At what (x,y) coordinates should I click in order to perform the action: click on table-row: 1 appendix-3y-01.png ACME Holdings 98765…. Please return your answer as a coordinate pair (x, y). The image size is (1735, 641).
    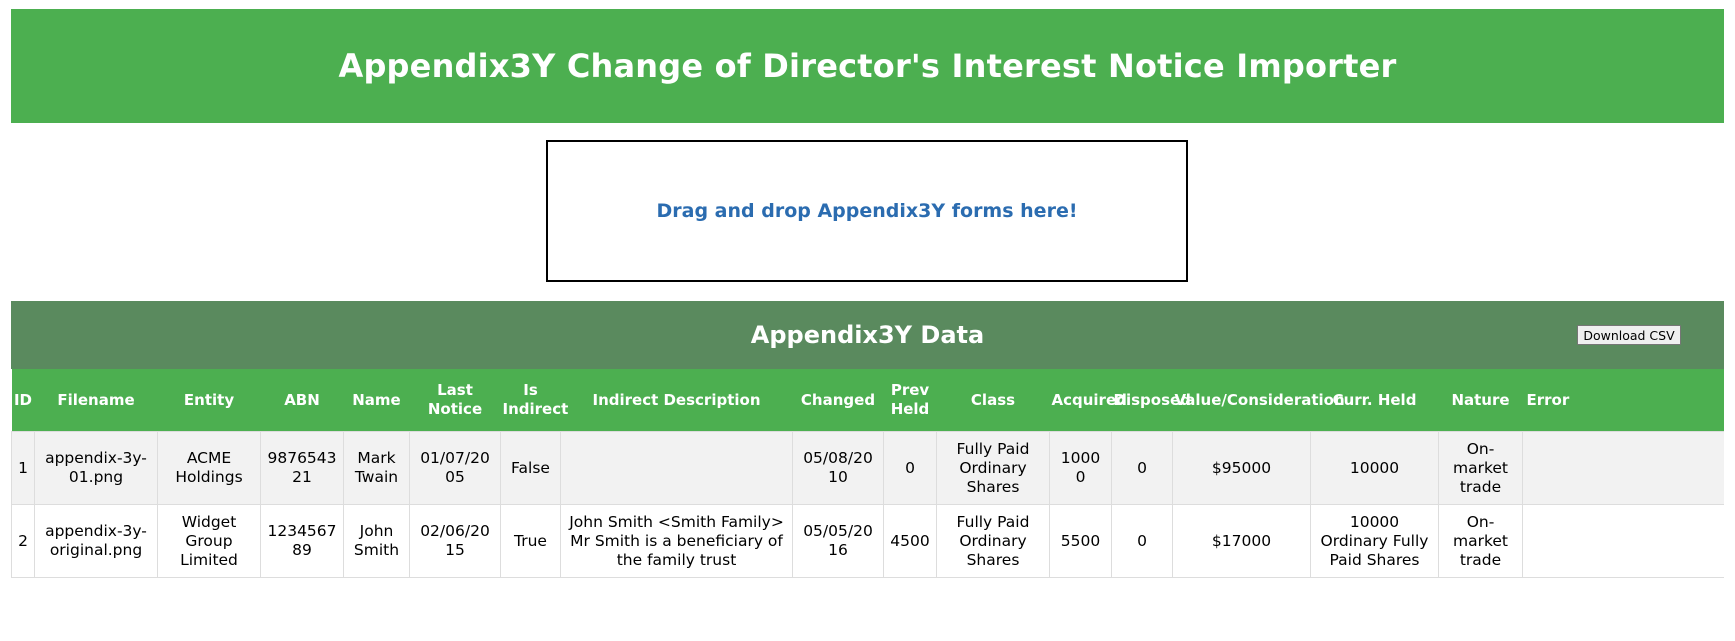
    Looking at the image, I should click on (867, 468).